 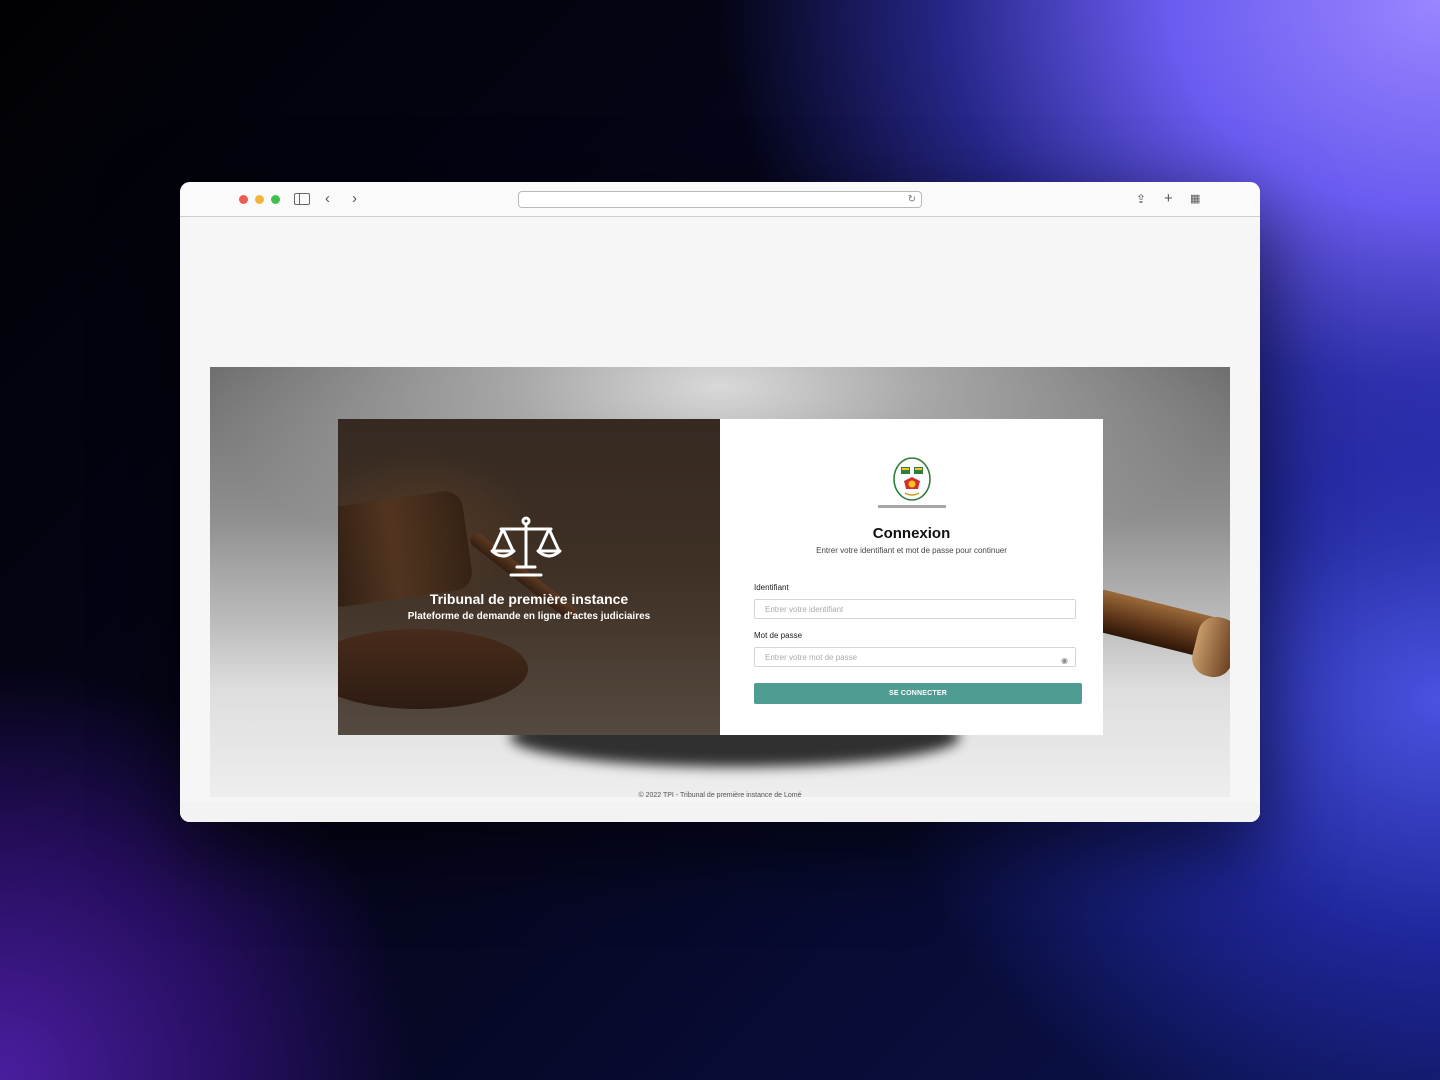 What do you see at coordinates (1195, 199) in the screenshot?
I see `tab-overview-icon: ▦` at bounding box center [1195, 199].